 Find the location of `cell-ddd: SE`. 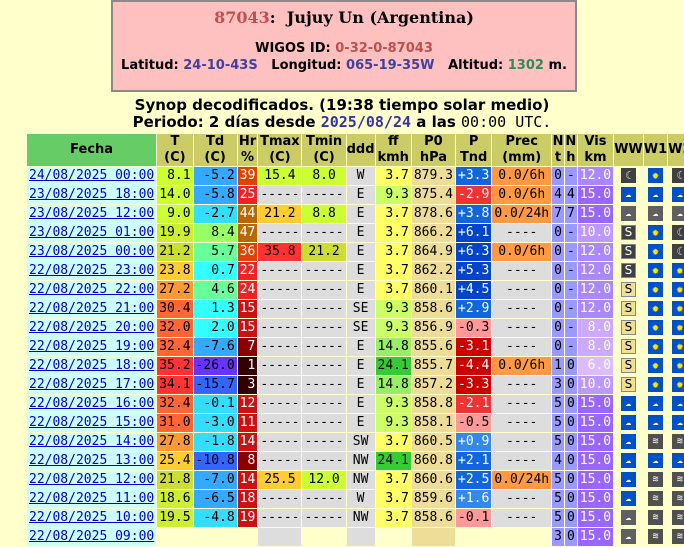

cell-ddd: SE is located at coordinates (360, 309).